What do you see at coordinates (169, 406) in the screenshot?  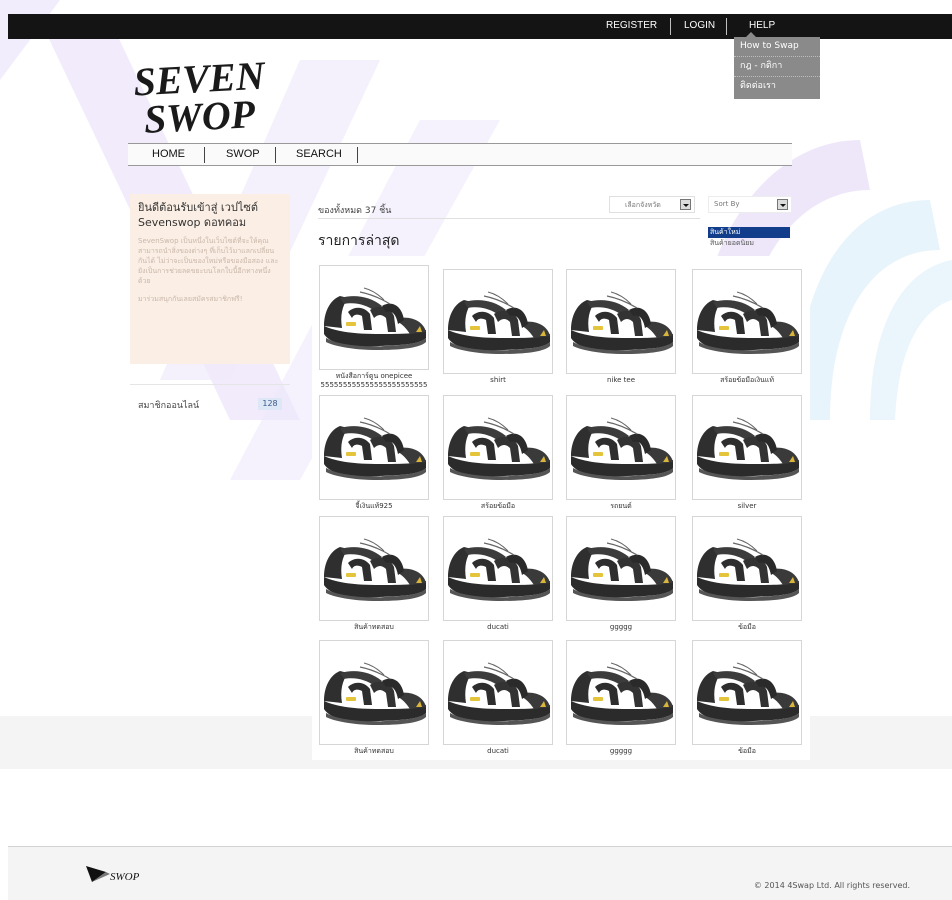 I see `members-online-label: สมาชิกออนไลน์` at bounding box center [169, 406].